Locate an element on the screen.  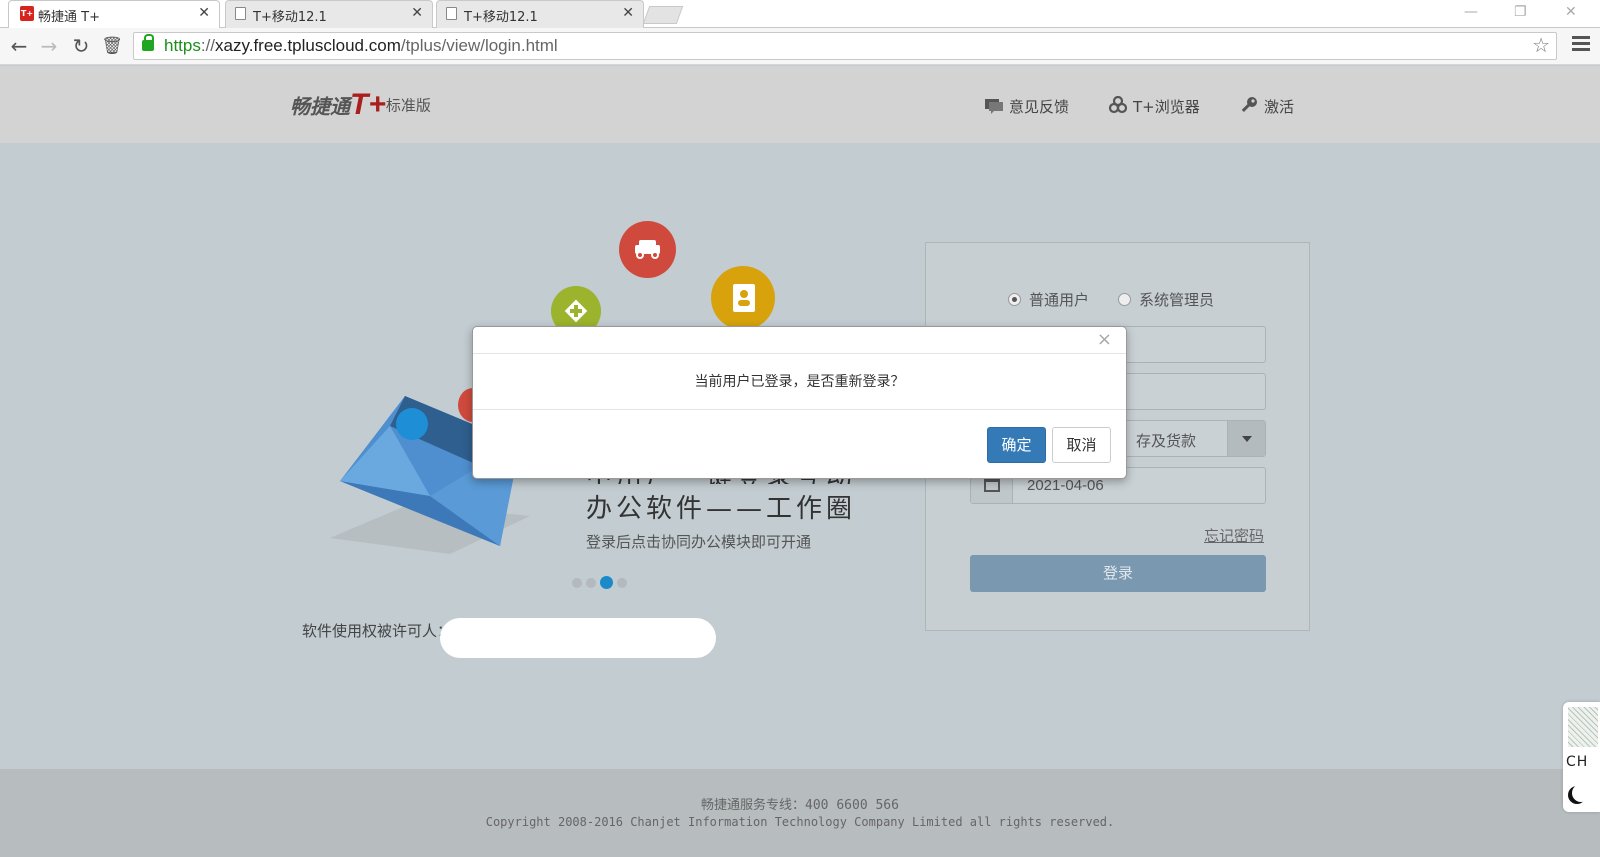
dialog-message: 当前用户已登录，是否重新登录？ is located at coordinates (799, 382).